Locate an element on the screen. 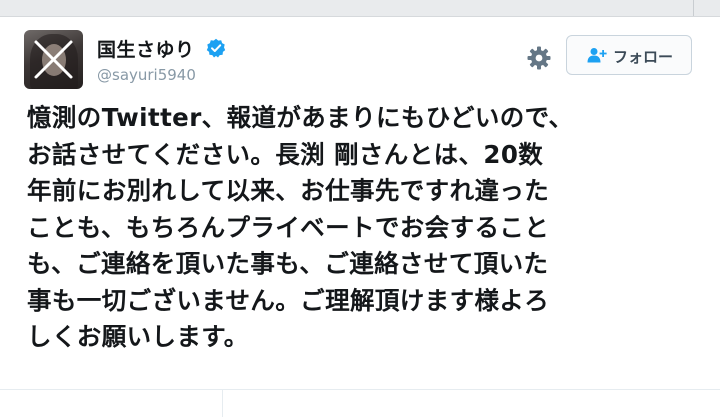  footer-column-divider is located at coordinates (222, 403).